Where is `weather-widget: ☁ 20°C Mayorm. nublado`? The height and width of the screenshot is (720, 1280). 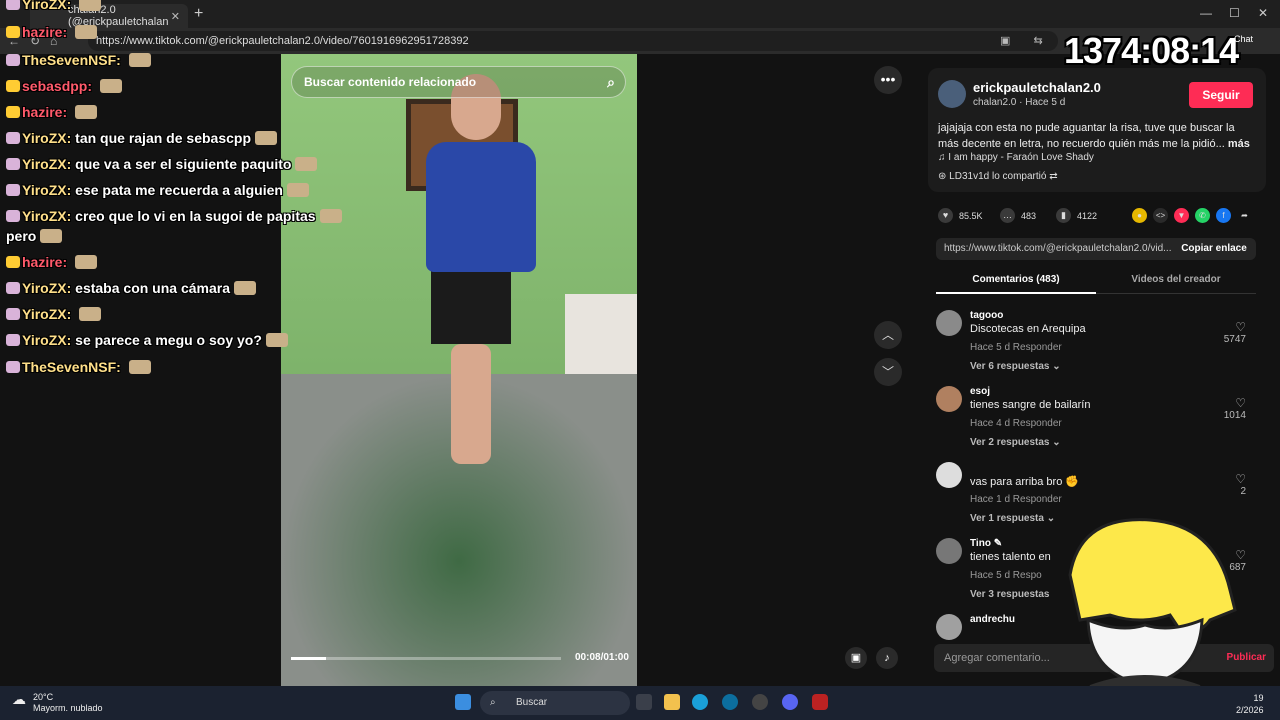 weather-widget: ☁ 20°C Mayorm. nublado is located at coordinates (57, 703).